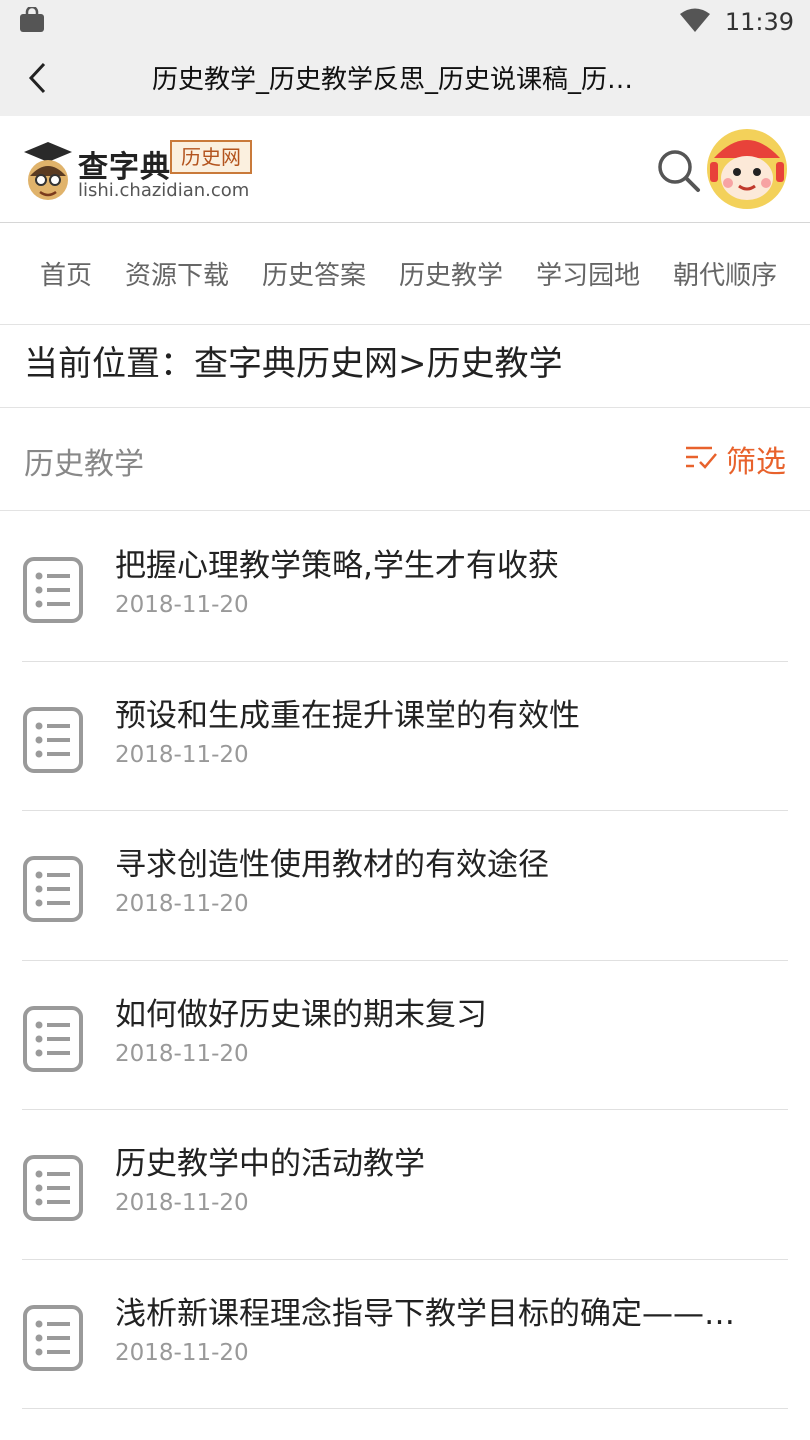 The width and height of the screenshot is (810, 1440). I want to click on category-nav: 首页 资源下载 历史答案 历史教学 学习园地 朝代顺序, so click(405, 274).